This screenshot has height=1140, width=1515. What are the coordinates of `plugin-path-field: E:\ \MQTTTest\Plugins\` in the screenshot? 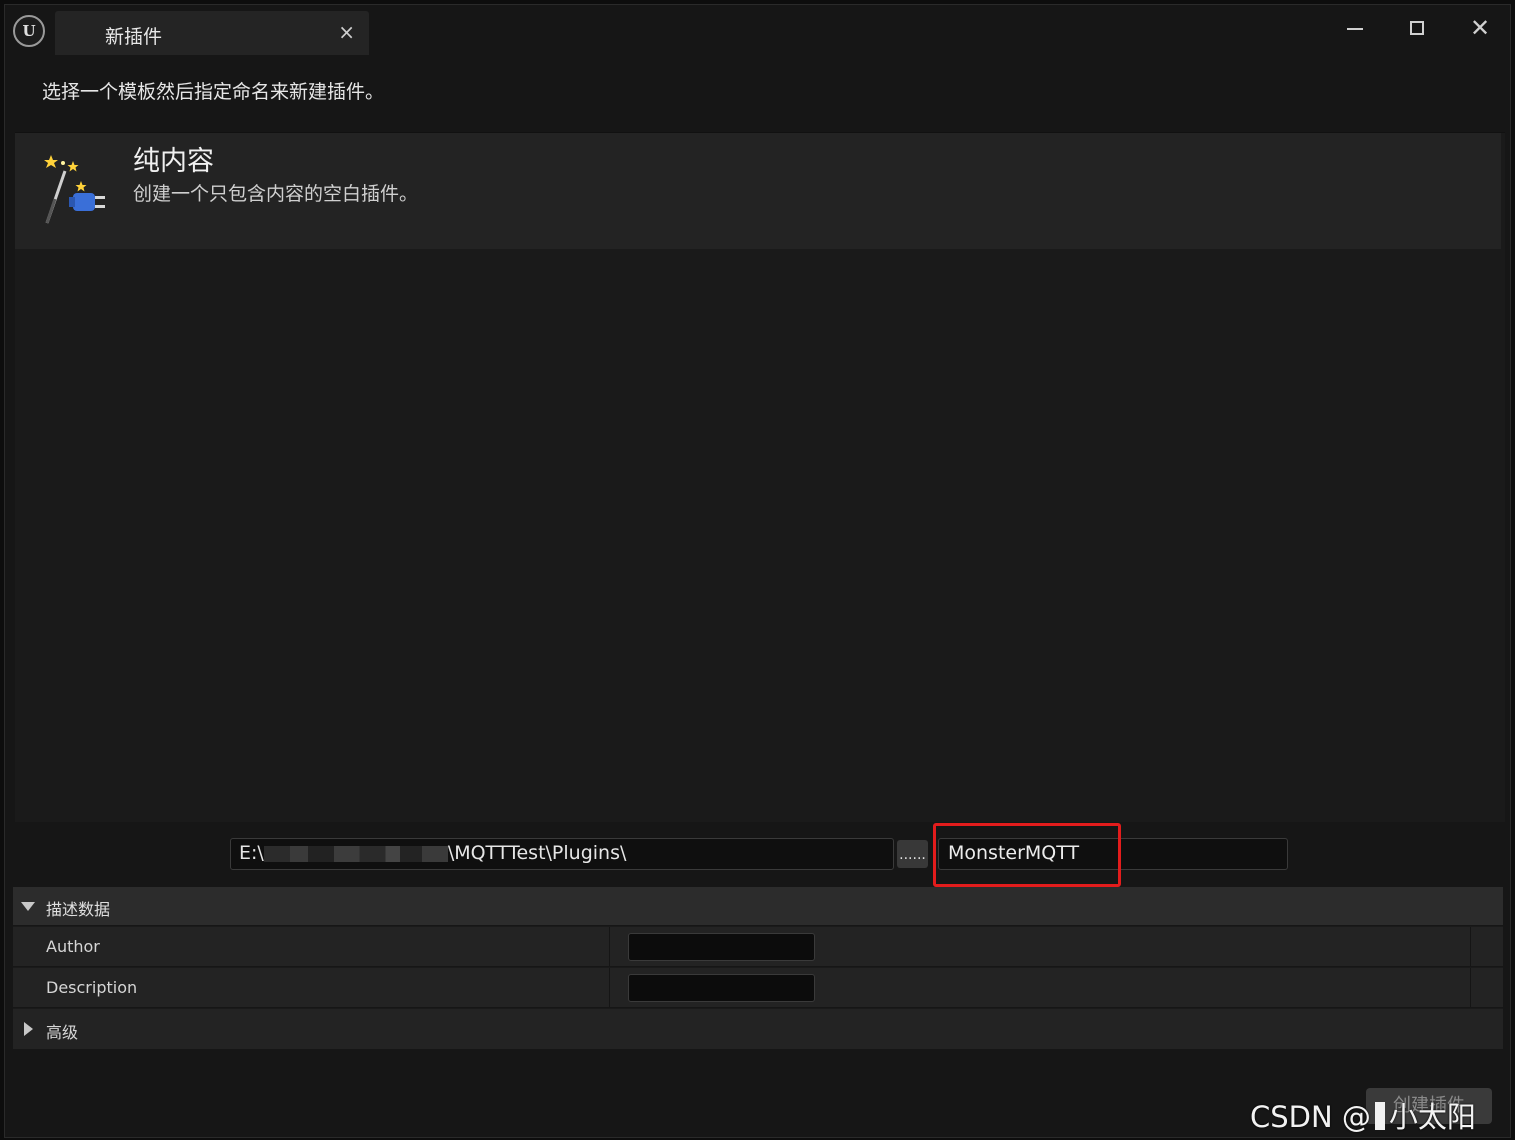 It's located at (562, 854).